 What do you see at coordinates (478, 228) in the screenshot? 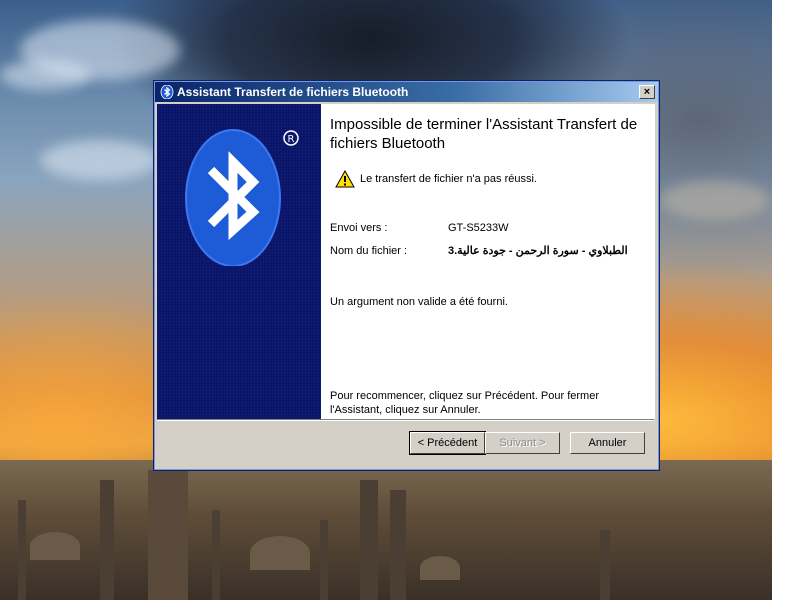
I see `send-to-value: GT-S5233W` at bounding box center [478, 228].